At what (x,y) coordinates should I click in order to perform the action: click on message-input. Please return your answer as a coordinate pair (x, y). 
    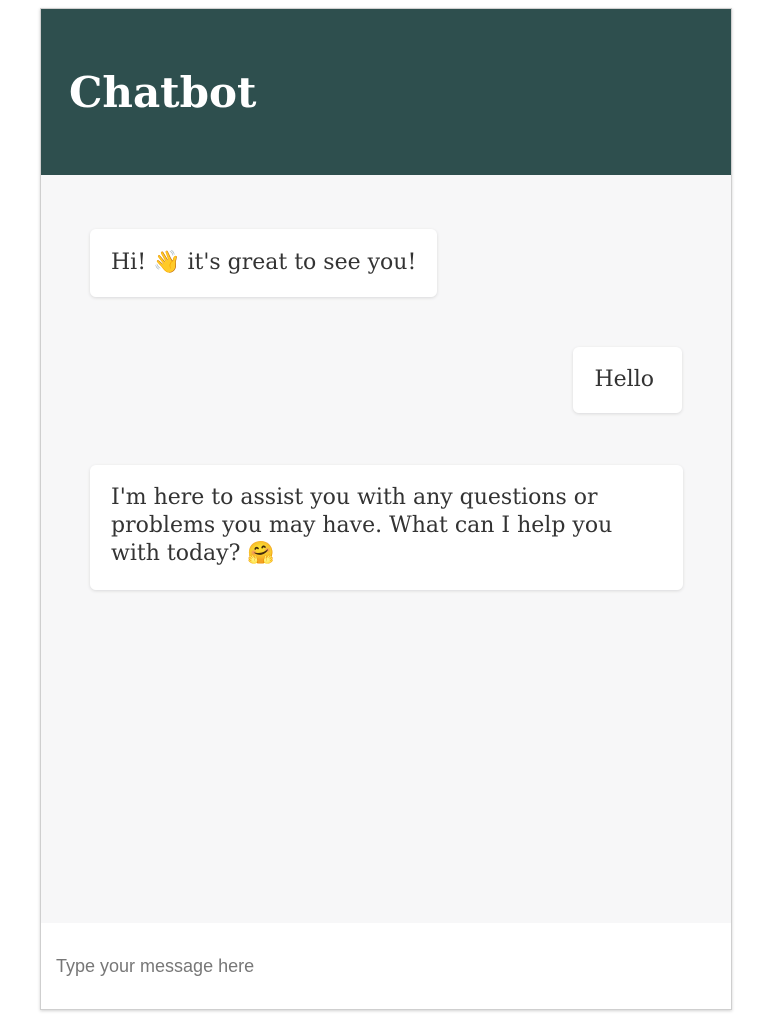
    Looking at the image, I should click on (386, 966).